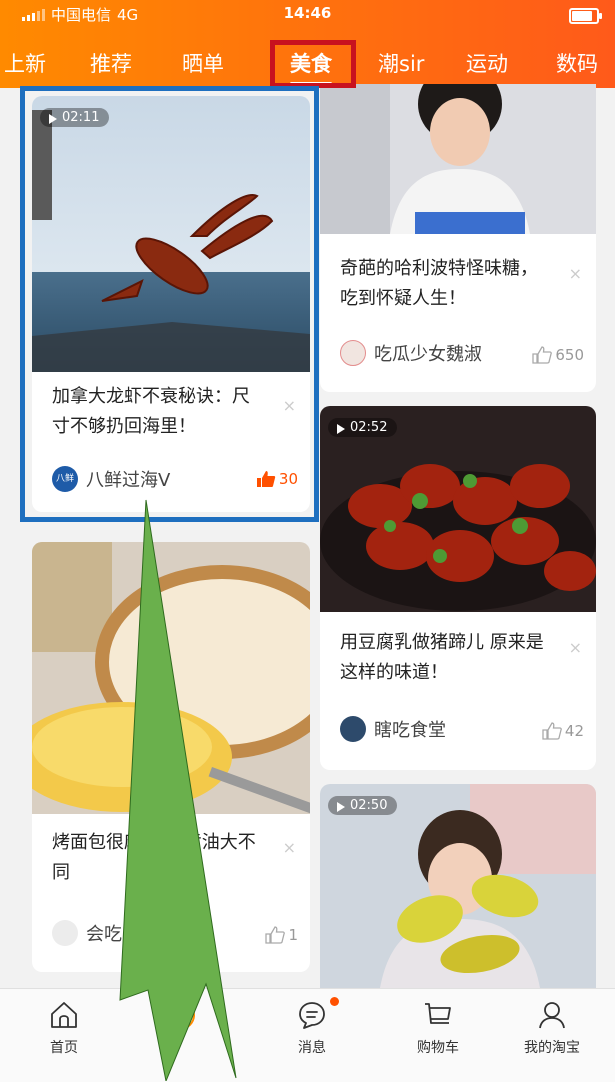 This screenshot has width=615, height=1082. Describe the element at coordinates (577, 63) in the screenshot. I see `tab-digital: 数码` at that location.